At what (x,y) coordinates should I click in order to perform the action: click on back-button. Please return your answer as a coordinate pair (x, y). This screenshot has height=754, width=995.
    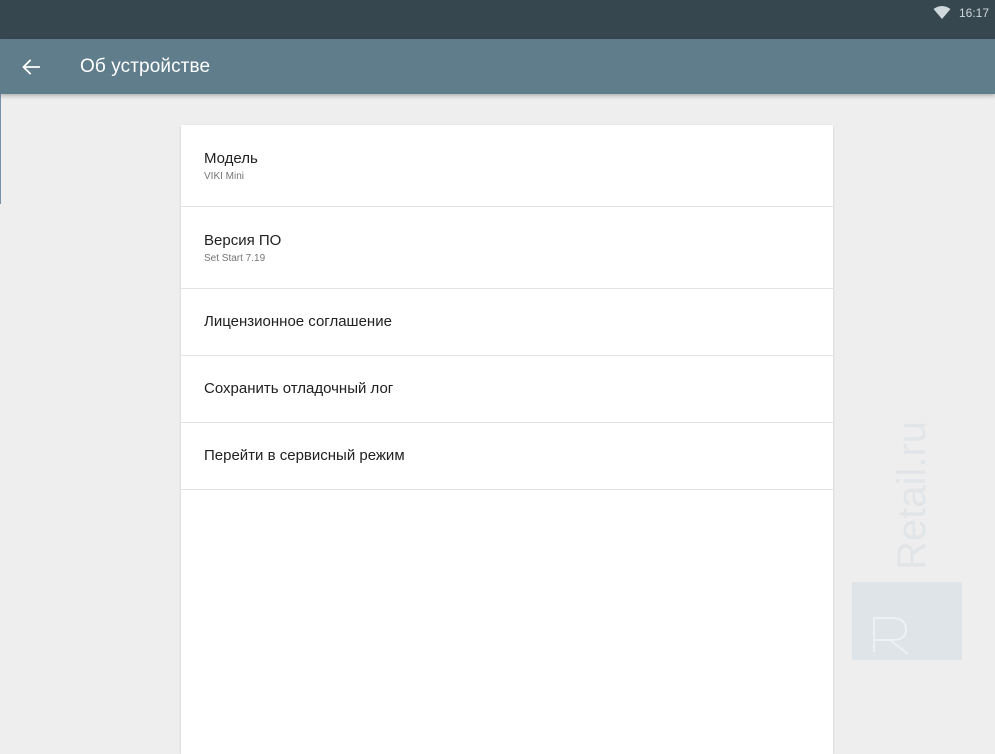
    Looking at the image, I should click on (31, 66).